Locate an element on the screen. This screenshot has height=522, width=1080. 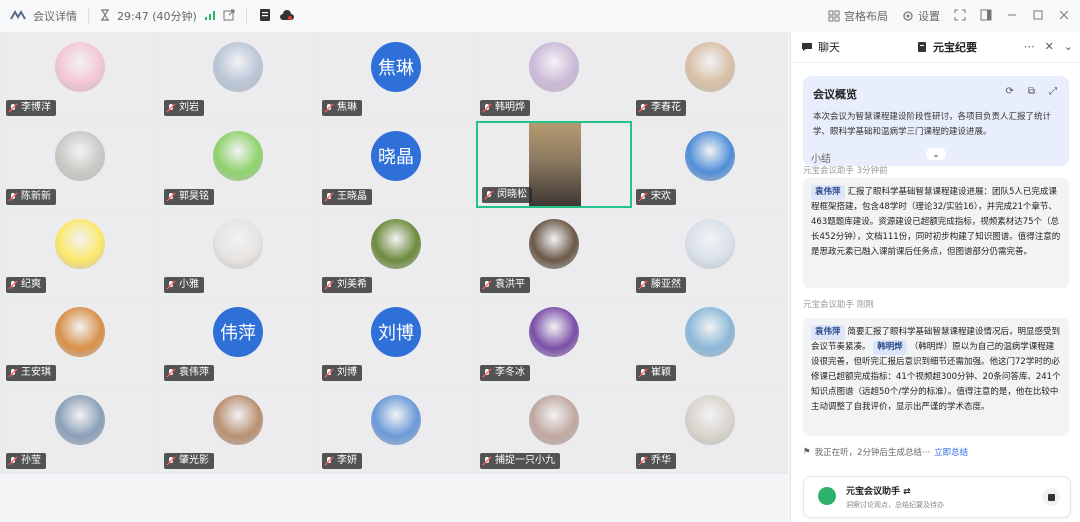
participant-name: 孙莹 is located at coordinates (31, 460).